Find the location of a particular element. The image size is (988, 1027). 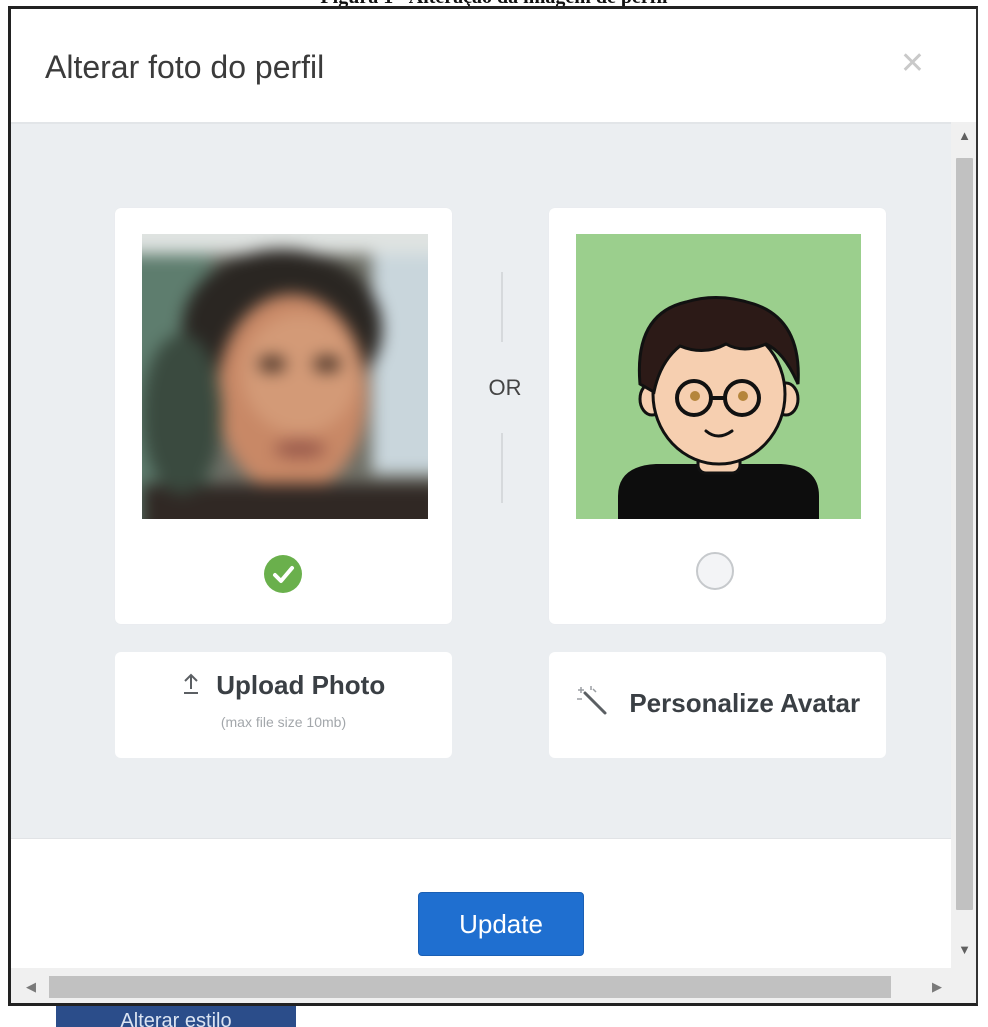

cartoon-avatar-image is located at coordinates (718, 376).